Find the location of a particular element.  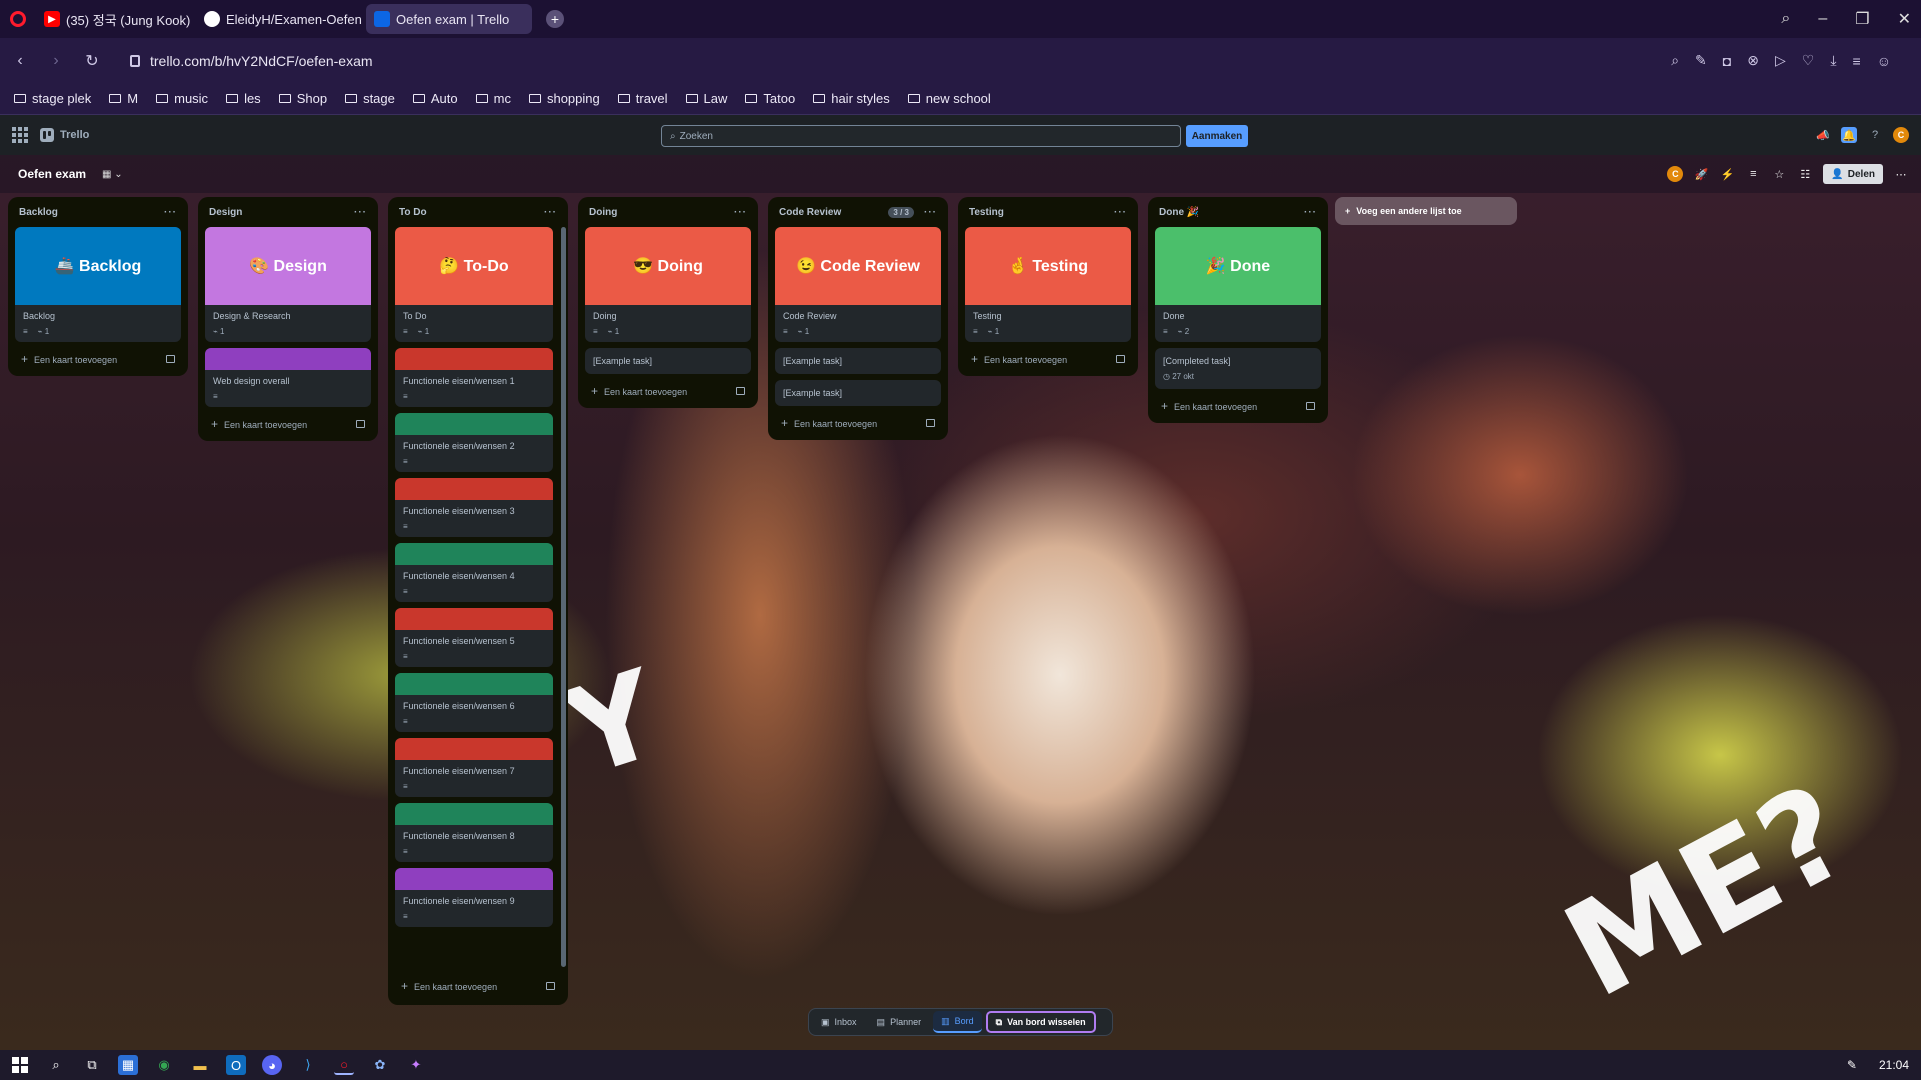

minimize-button: – is located at coordinates (1822, 19).